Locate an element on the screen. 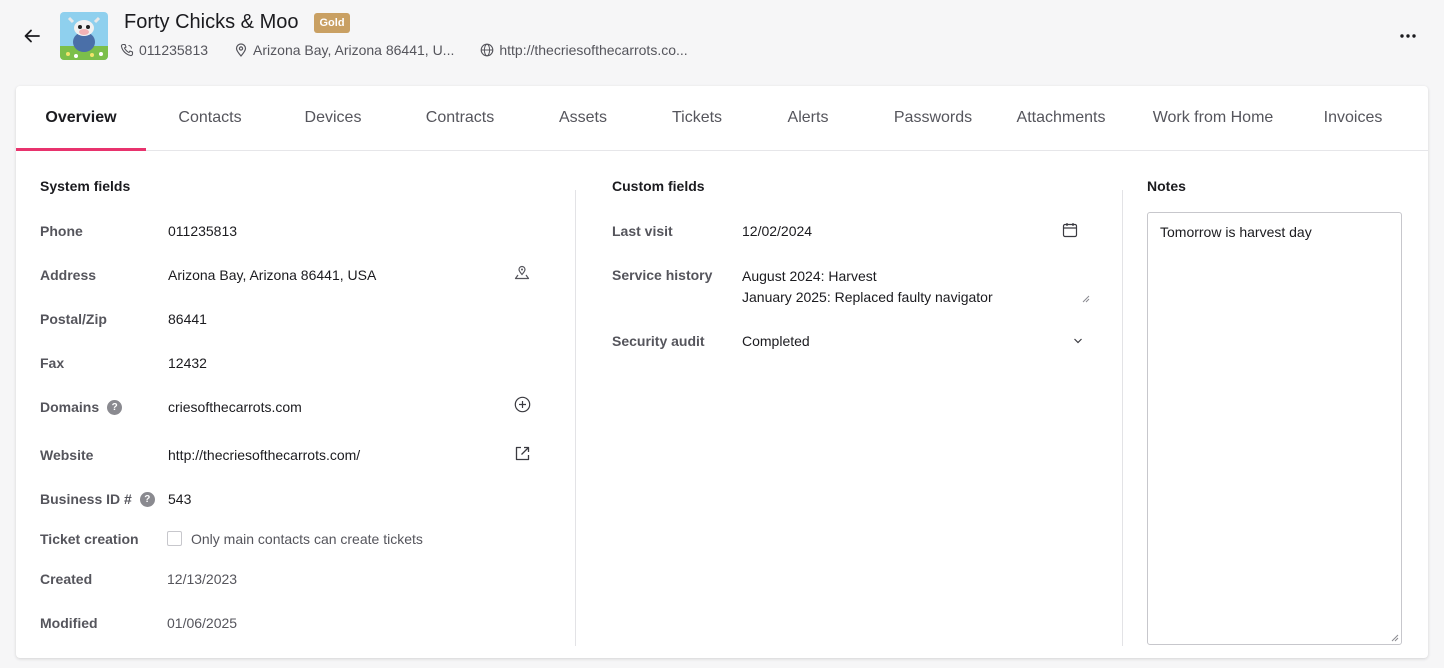  arrow-left-icon is located at coordinates (32, 36).